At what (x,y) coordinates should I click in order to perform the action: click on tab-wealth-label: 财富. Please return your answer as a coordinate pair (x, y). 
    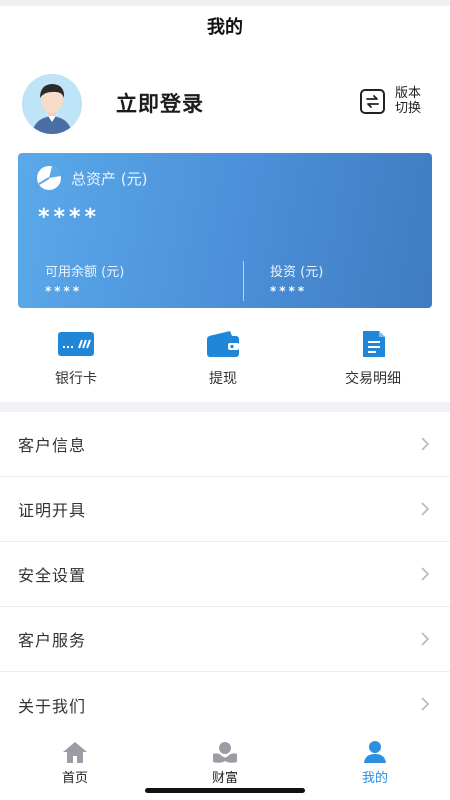
    Looking at the image, I should click on (224, 778).